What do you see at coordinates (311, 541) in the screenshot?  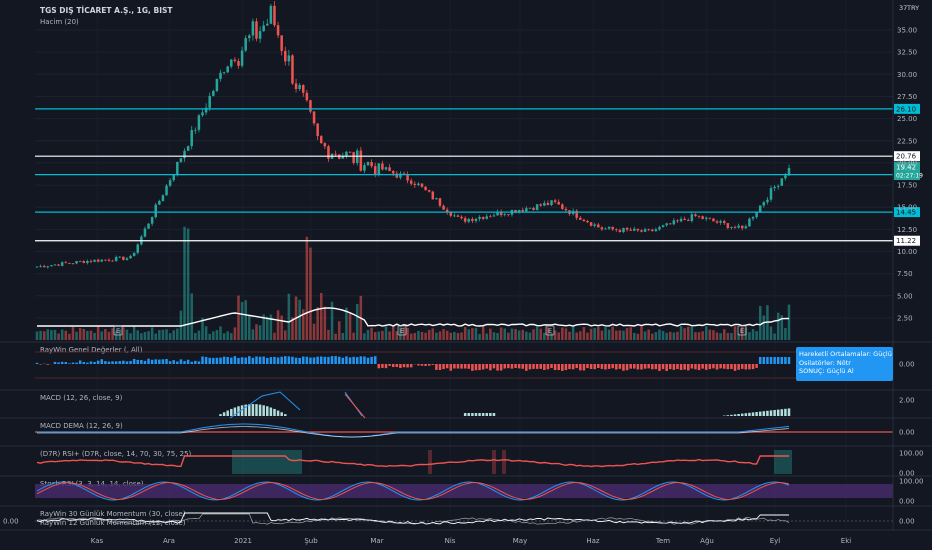 I see `time-tick-label: Şub` at bounding box center [311, 541].